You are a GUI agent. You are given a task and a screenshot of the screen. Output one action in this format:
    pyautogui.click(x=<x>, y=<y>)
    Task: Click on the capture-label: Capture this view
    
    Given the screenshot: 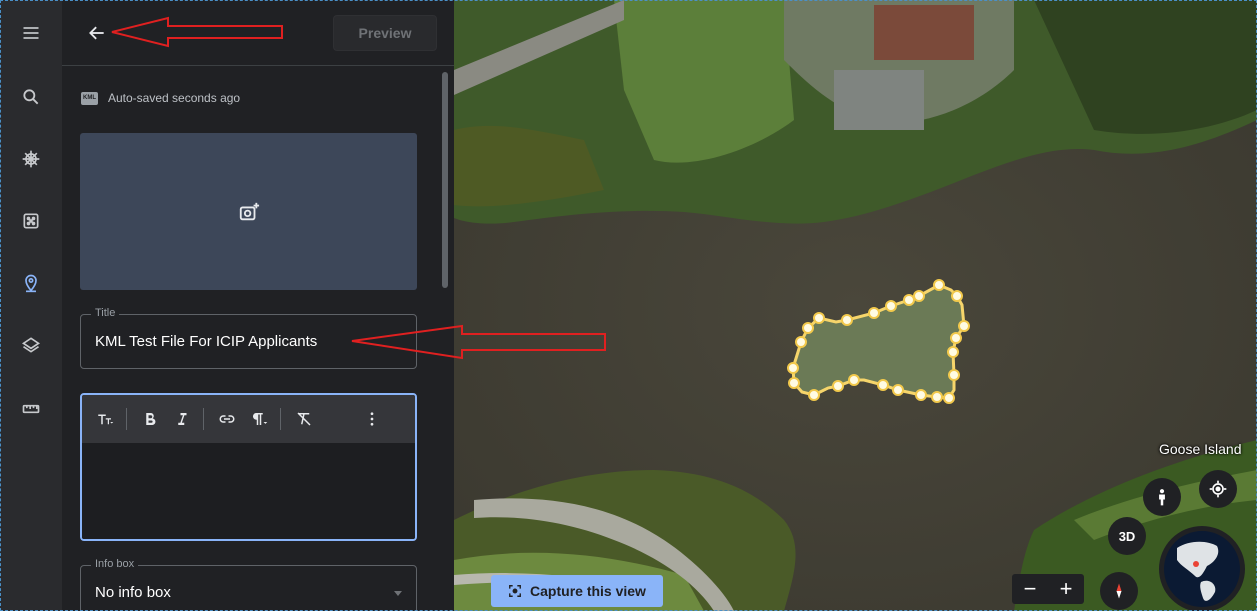 What is the action you would take?
    pyautogui.click(x=588, y=591)
    